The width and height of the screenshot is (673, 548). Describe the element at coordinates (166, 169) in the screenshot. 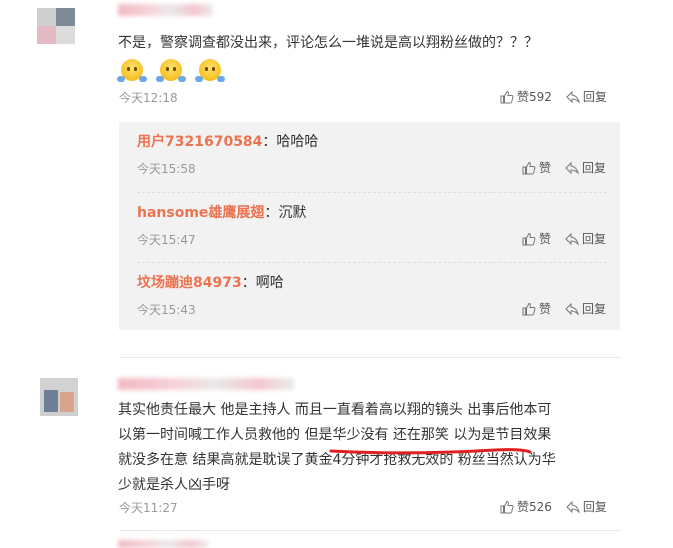

I see `reply-time: 今天15:58` at that location.